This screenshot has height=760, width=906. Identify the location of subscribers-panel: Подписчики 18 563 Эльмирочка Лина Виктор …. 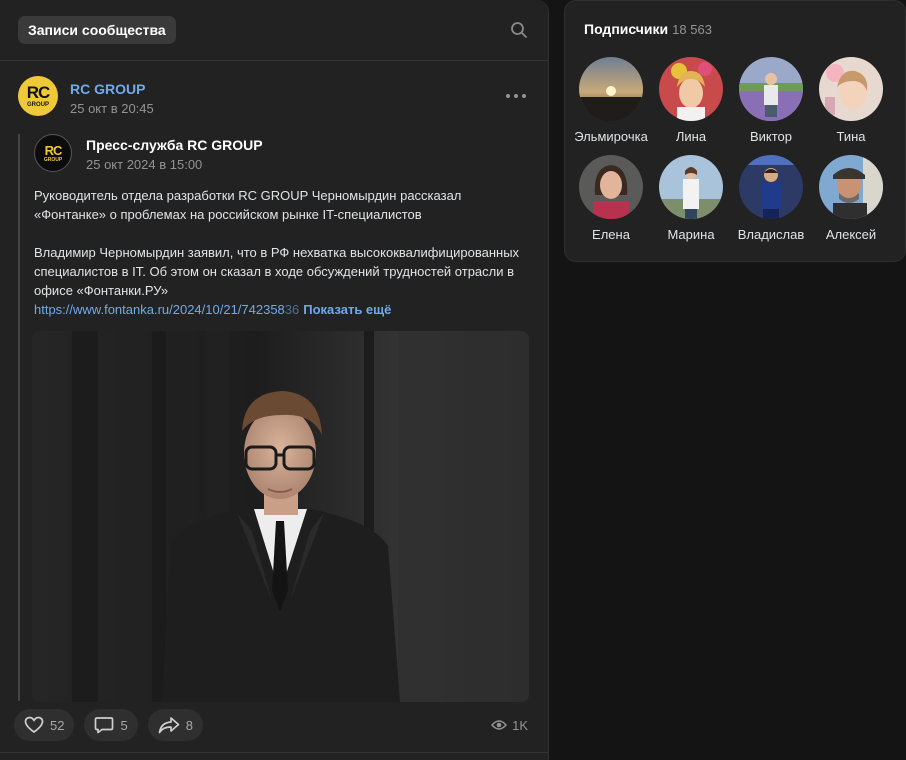
(735, 131).